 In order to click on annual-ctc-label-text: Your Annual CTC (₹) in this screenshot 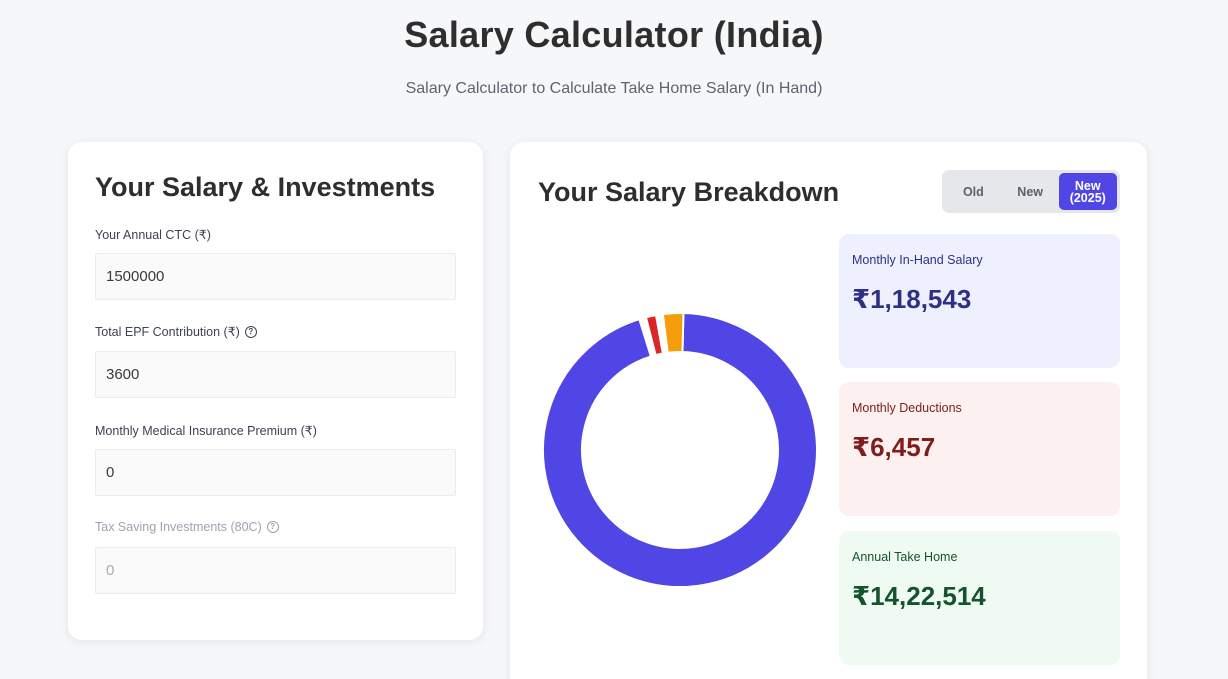, I will do `click(153, 235)`.